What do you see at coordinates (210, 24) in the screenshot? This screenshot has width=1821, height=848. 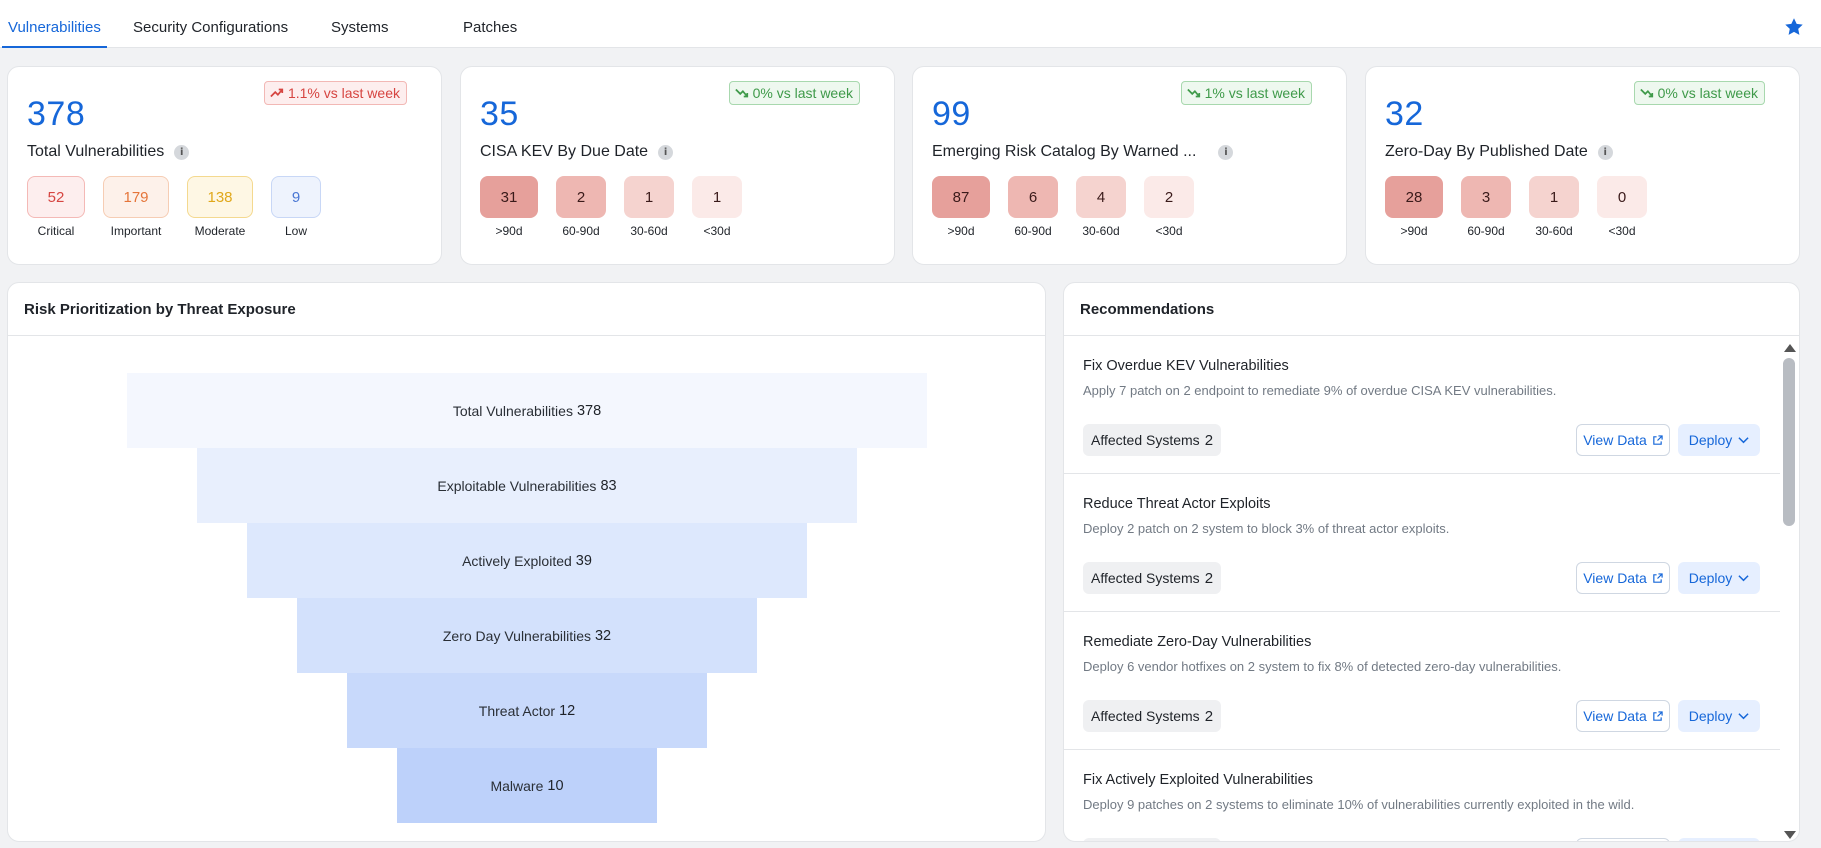 I see `tab-security-configurations: Security Configurations` at bounding box center [210, 24].